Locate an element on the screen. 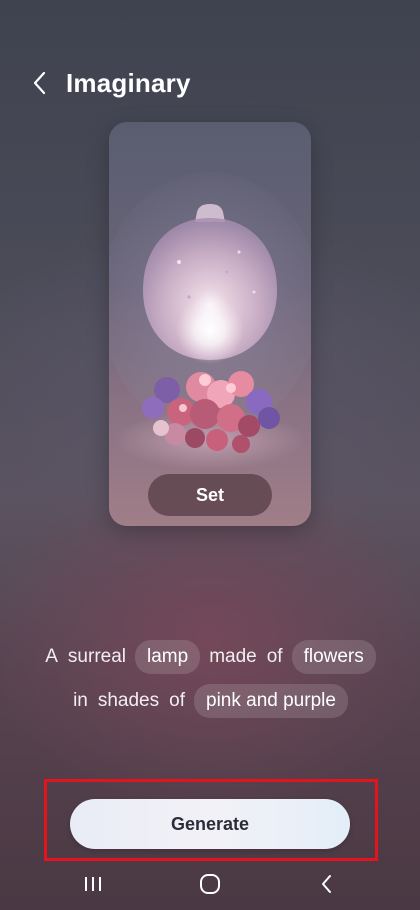  chevron-left-icon is located at coordinates (39, 83).